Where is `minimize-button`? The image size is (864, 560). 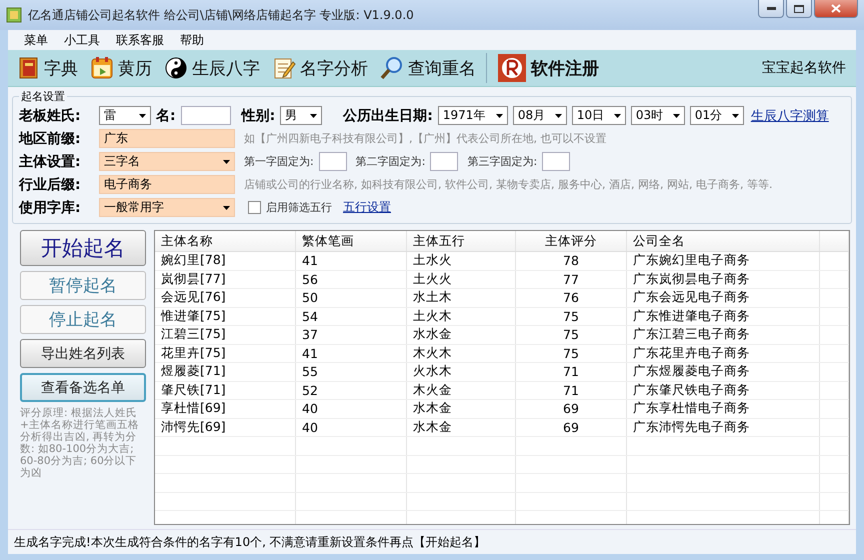
minimize-button is located at coordinates (771, 9).